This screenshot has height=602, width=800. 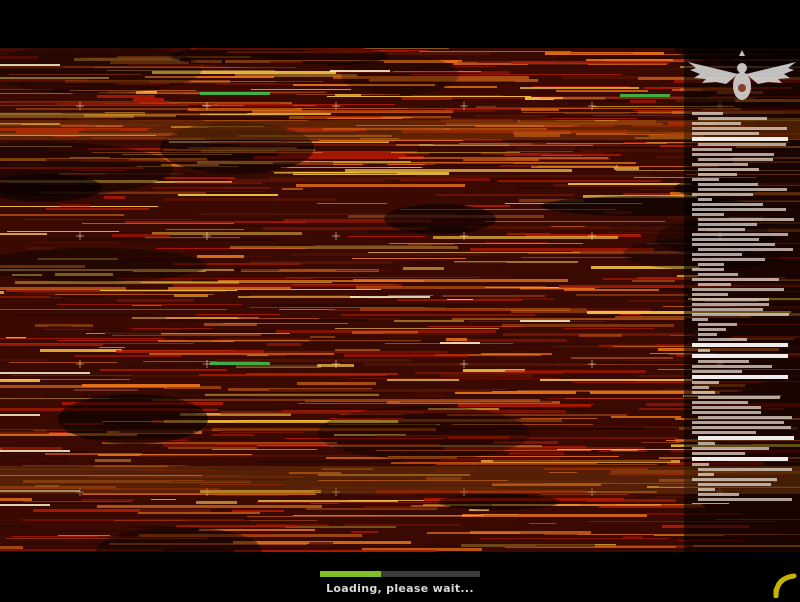 What do you see at coordinates (350, 574) in the screenshot?
I see `loading-progress-fill` at bounding box center [350, 574].